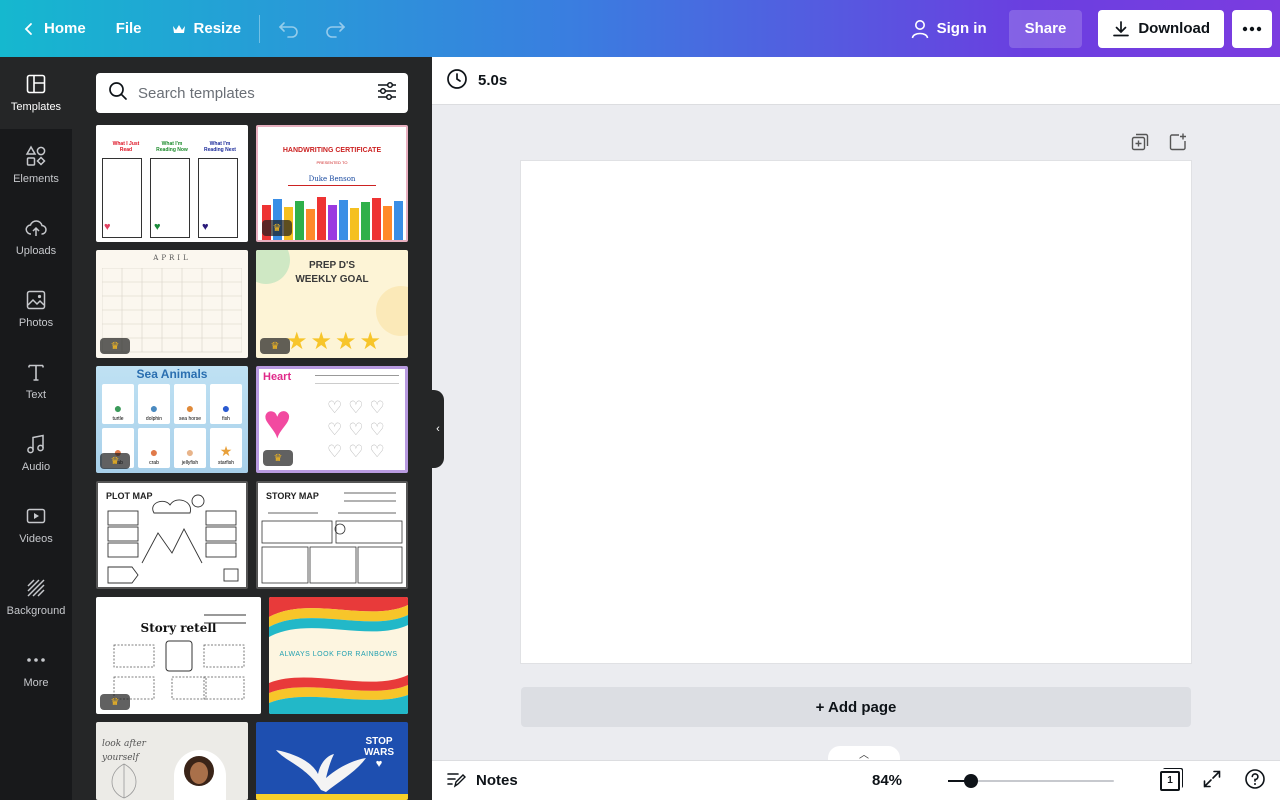 This screenshot has height=800, width=1280. I want to click on template-text: PREP D'S, so click(332, 265).